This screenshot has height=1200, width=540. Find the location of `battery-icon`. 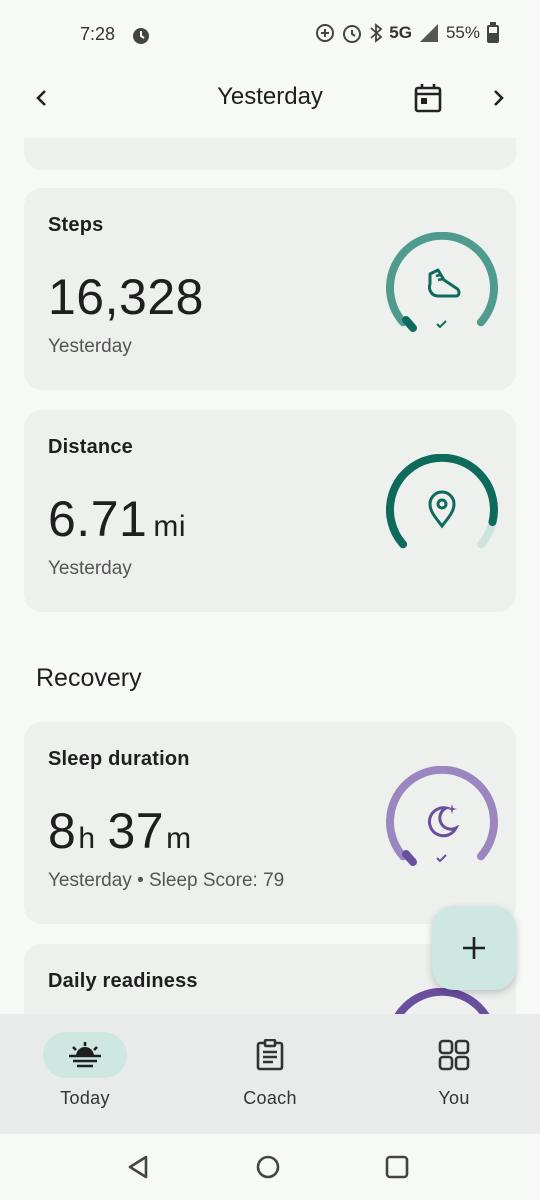

battery-icon is located at coordinates (493, 32).